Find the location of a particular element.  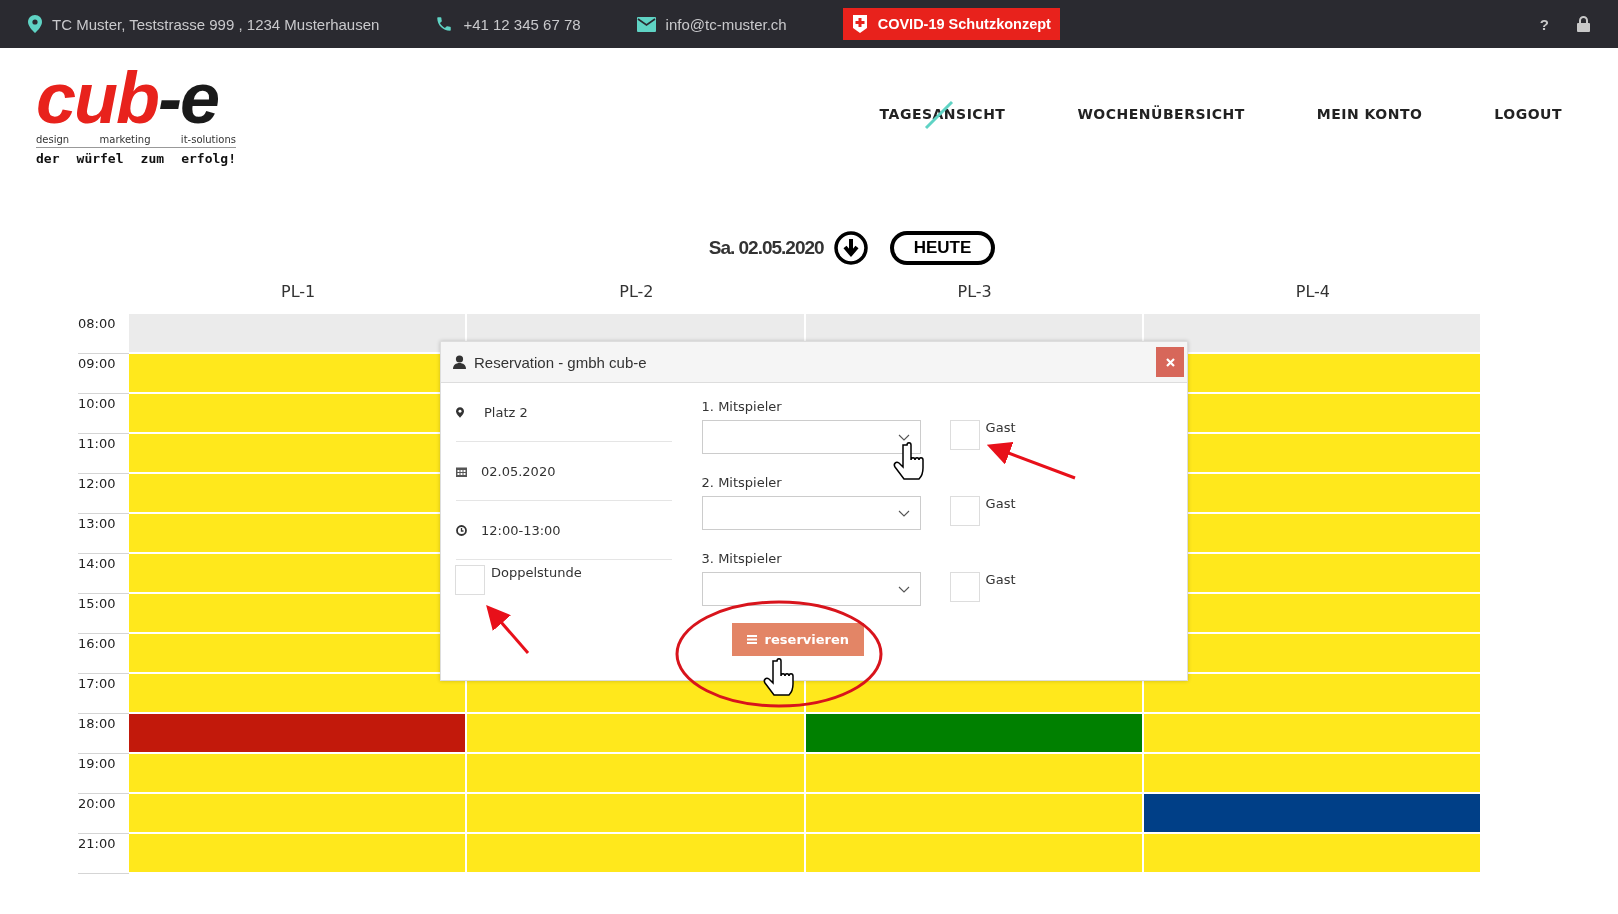

court-heading: PL-1 is located at coordinates (298, 291).